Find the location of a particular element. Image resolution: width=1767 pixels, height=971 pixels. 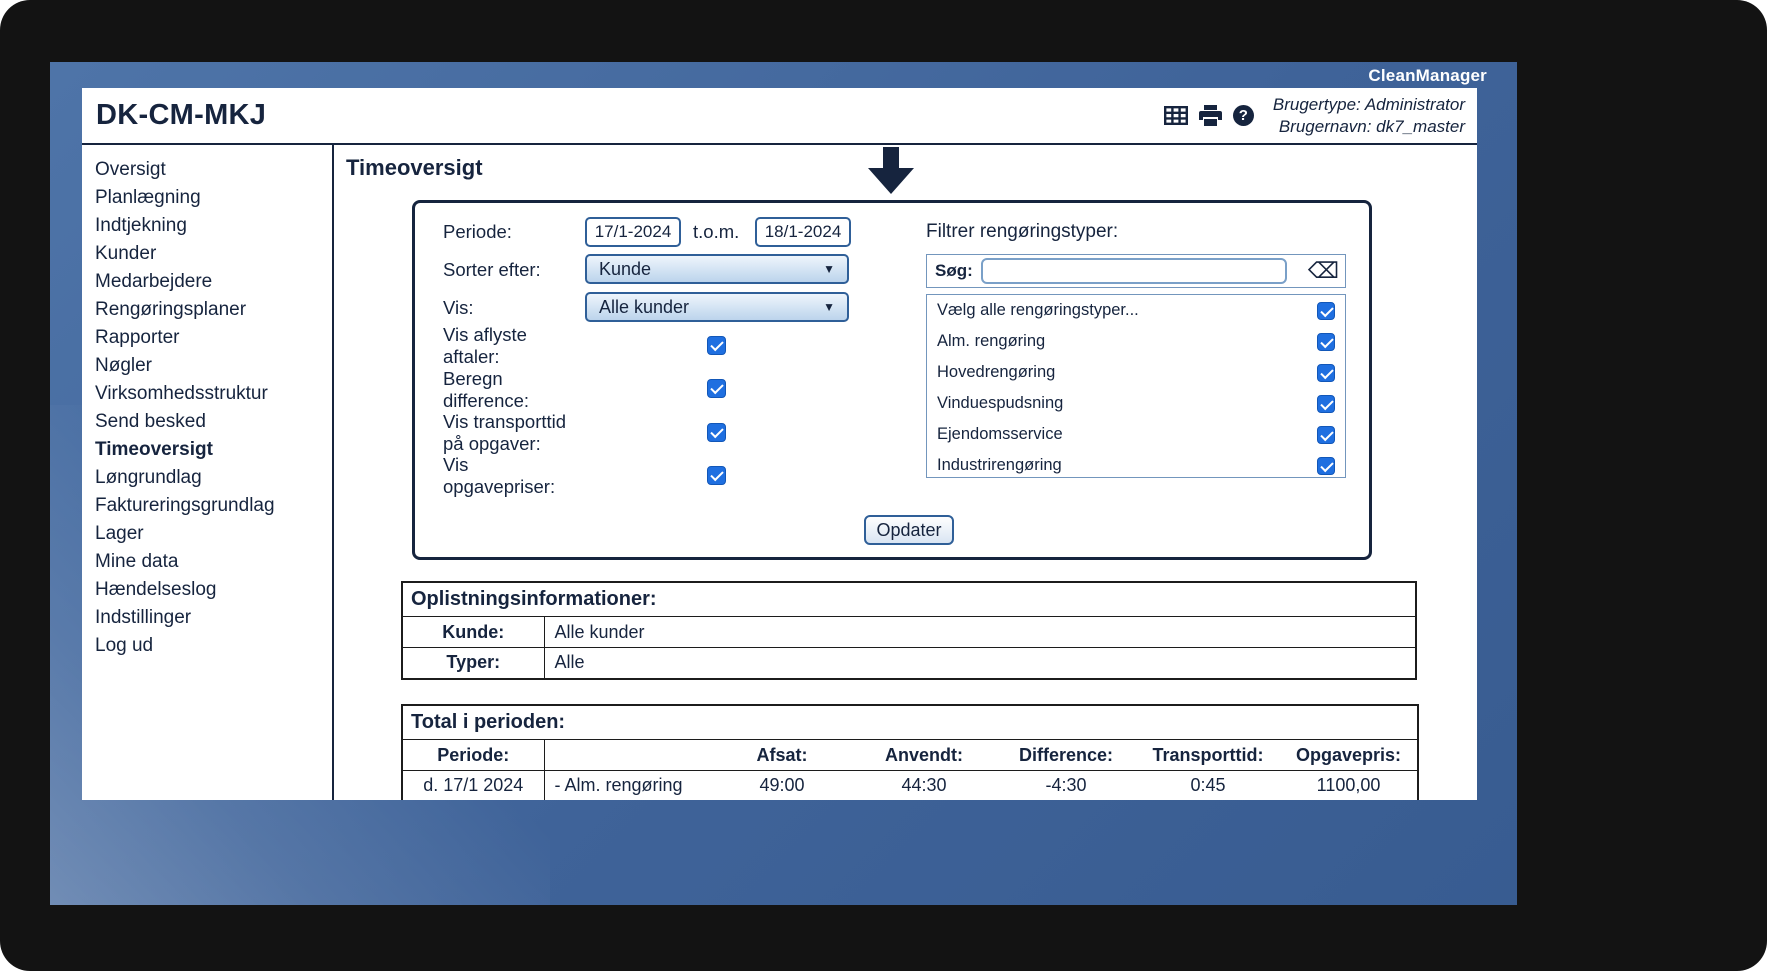

option-label-aflyste: Vis aflyste aftaler: is located at coordinates (485, 345).